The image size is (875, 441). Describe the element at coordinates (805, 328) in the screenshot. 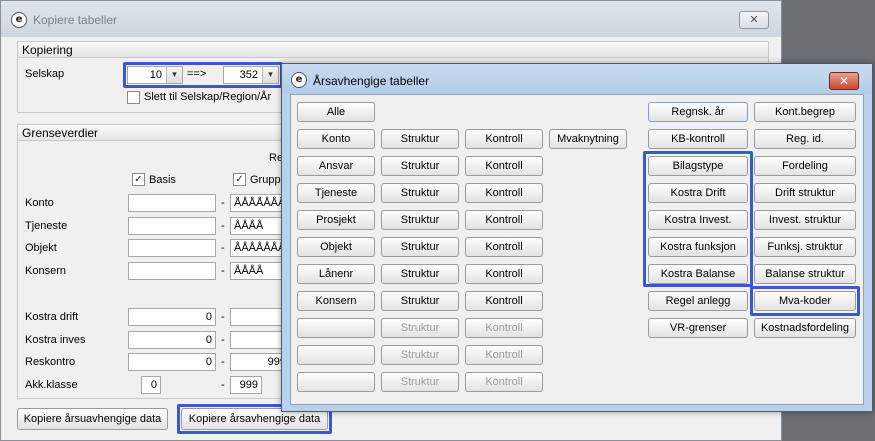

I see `kostnadsfordeling-button: Kostnadsfordeling` at that location.